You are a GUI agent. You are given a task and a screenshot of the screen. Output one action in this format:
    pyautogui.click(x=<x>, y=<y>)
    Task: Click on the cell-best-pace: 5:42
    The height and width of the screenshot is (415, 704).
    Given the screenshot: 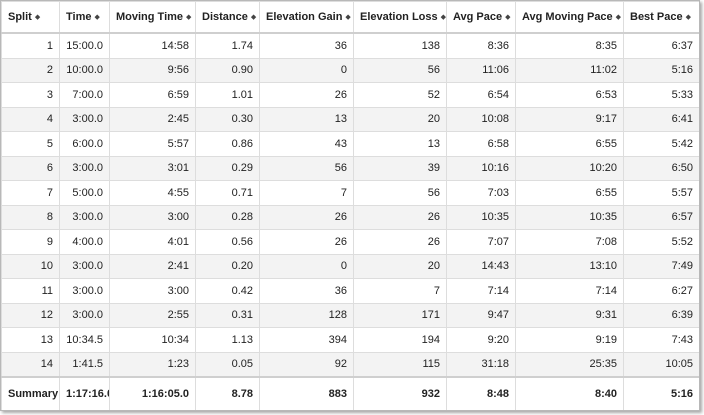 What is the action you would take?
    pyautogui.click(x=661, y=144)
    